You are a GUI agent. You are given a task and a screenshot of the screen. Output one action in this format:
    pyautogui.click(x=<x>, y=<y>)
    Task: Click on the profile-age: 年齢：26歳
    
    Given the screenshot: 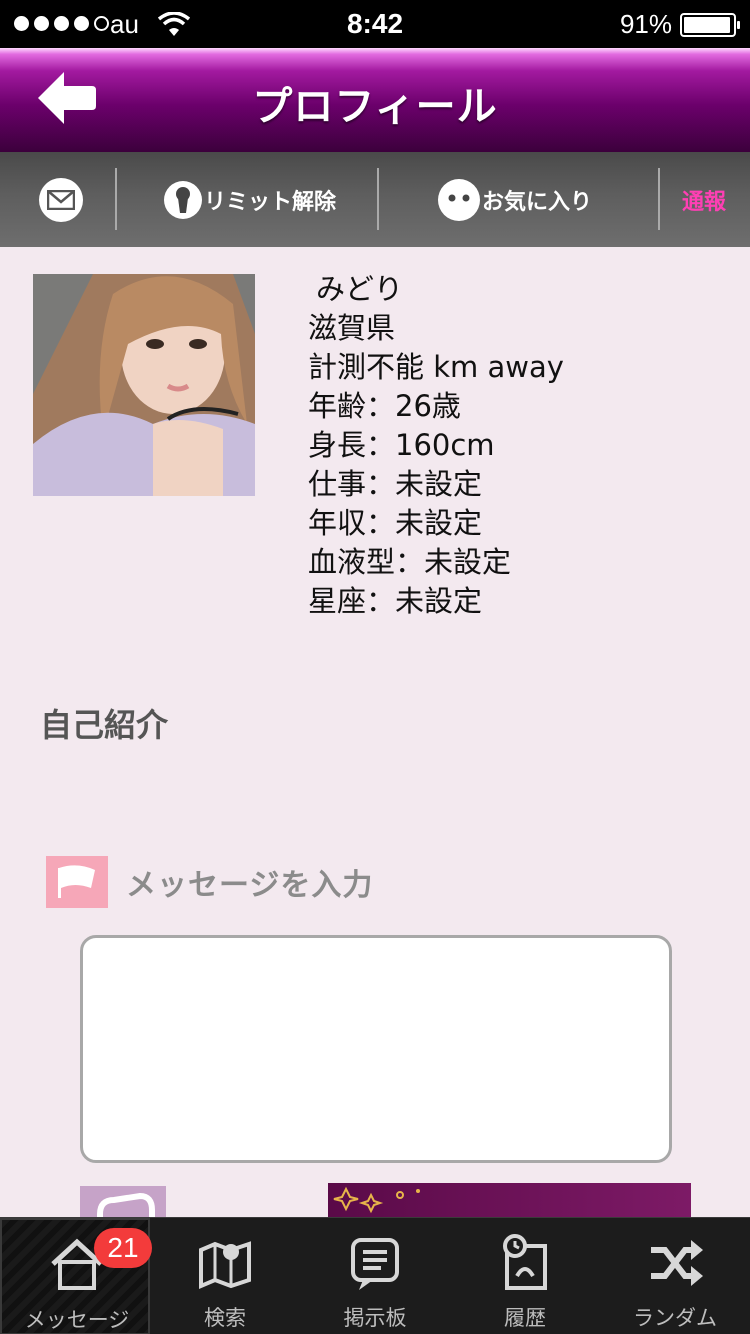 What is the action you would take?
    pyautogui.click(x=384, y=406)
    